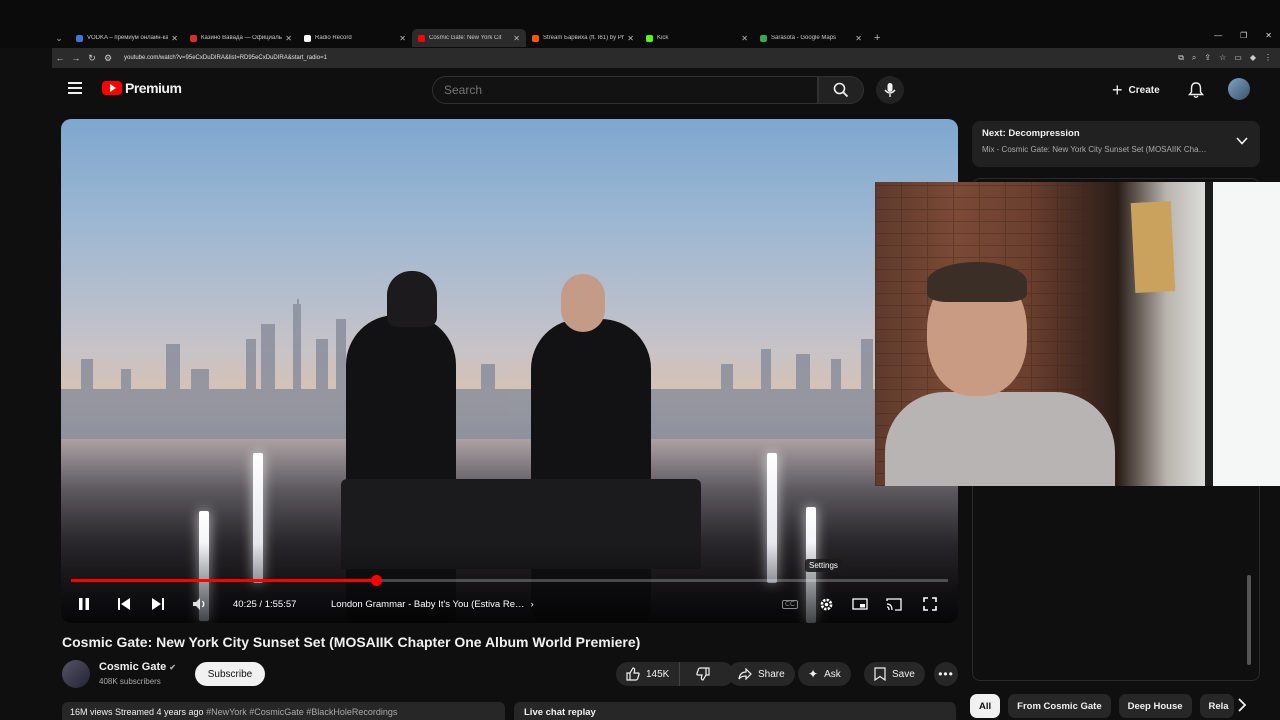 The height and width of the screenshot is (720, 1280). Describe the element at coordinates (761, 674) in the screenshot. I see `share-button: Share` at that location.